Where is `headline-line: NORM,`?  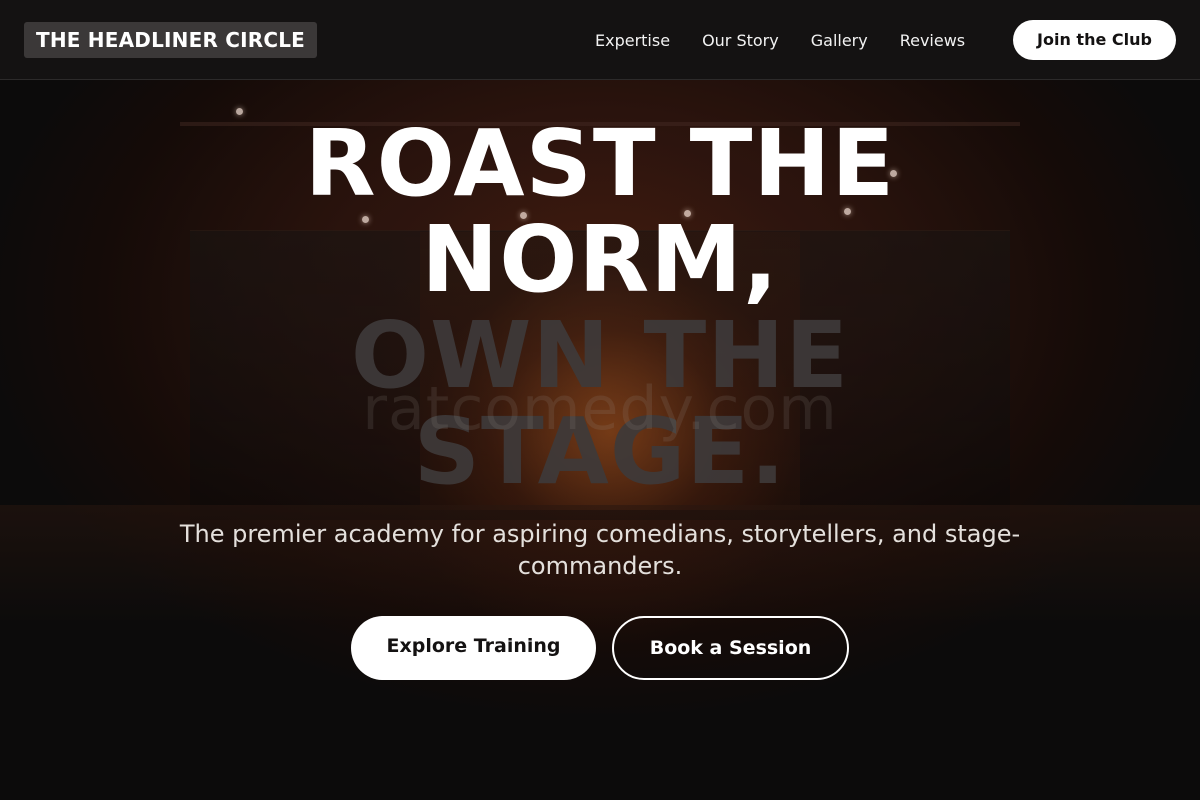
headline-line: NORM, is located at coordinates (600, 259).